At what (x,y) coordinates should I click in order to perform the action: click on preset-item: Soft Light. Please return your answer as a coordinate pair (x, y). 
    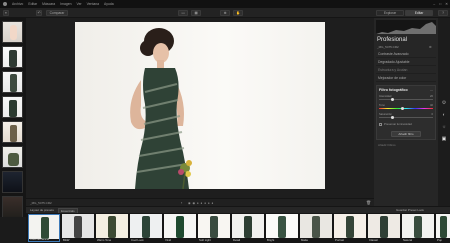
    Looking at the image, I should click on (214, 228).